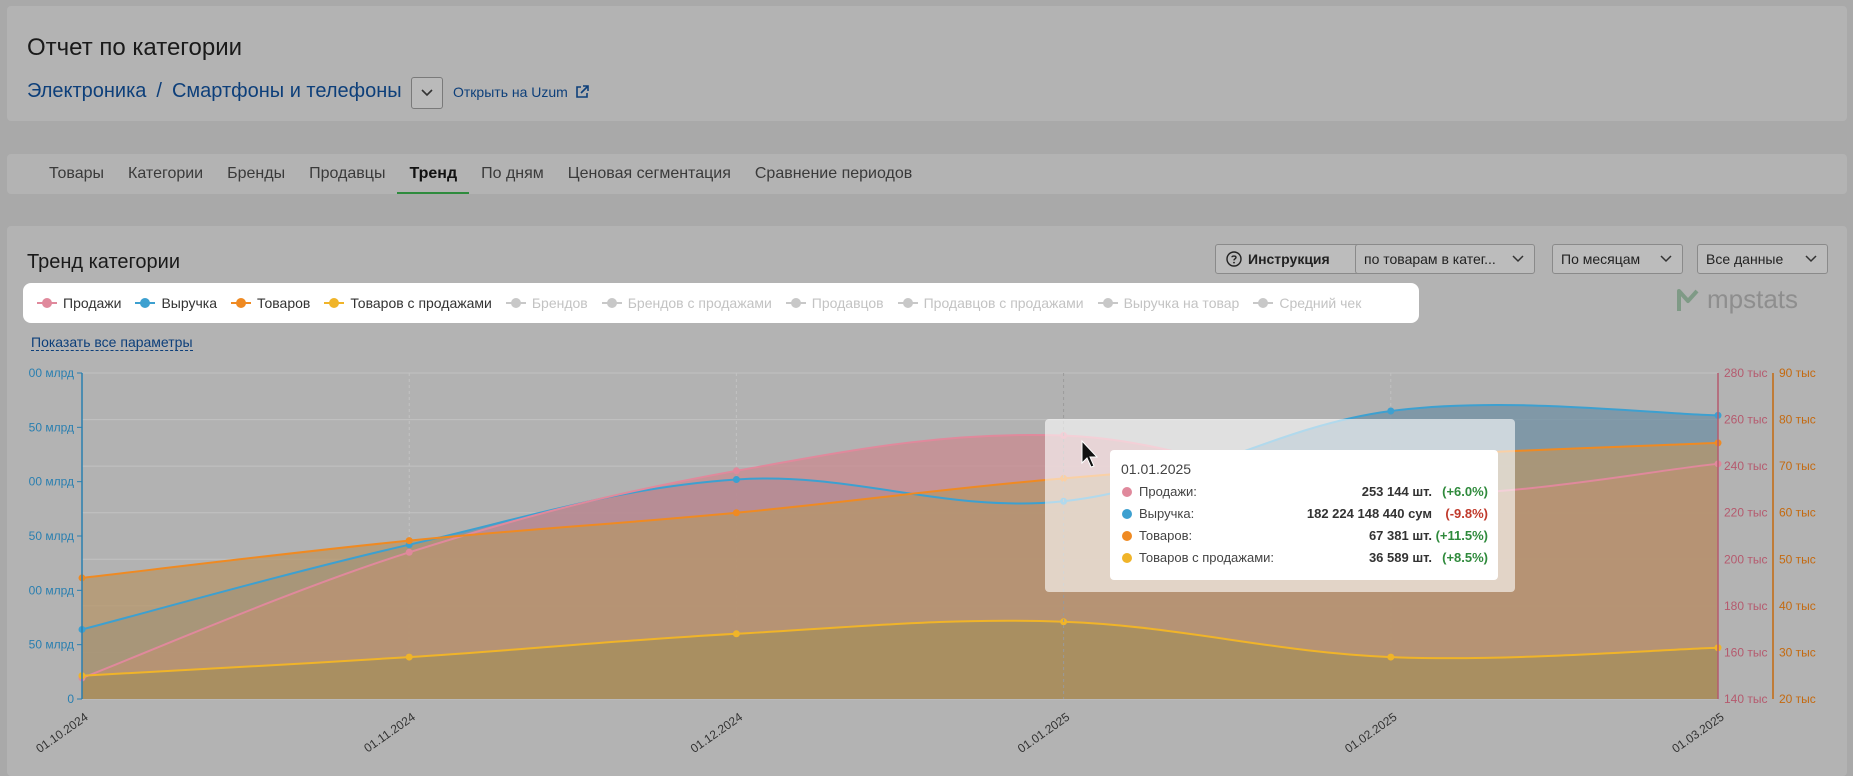 The height and width of the screenshot is (776, 1853). I want to click on x-axis-tick-label: 01.10.2024, so click(61, 733).